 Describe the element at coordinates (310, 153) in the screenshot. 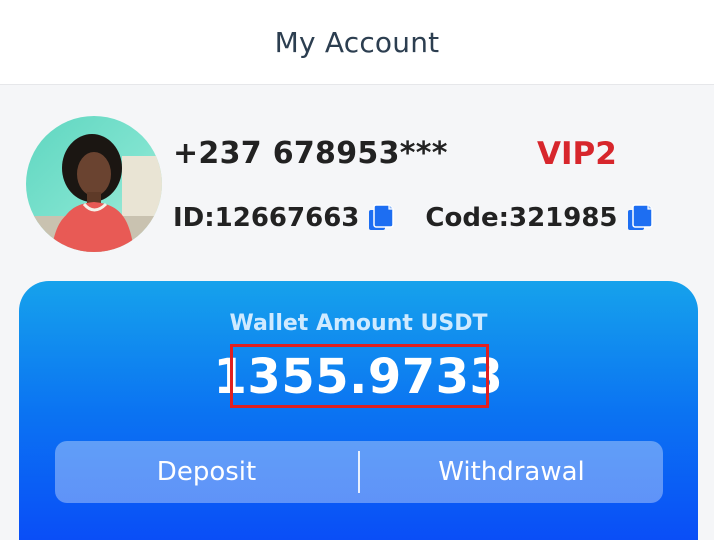

I see `phone-number: +237 678953***` at that location.